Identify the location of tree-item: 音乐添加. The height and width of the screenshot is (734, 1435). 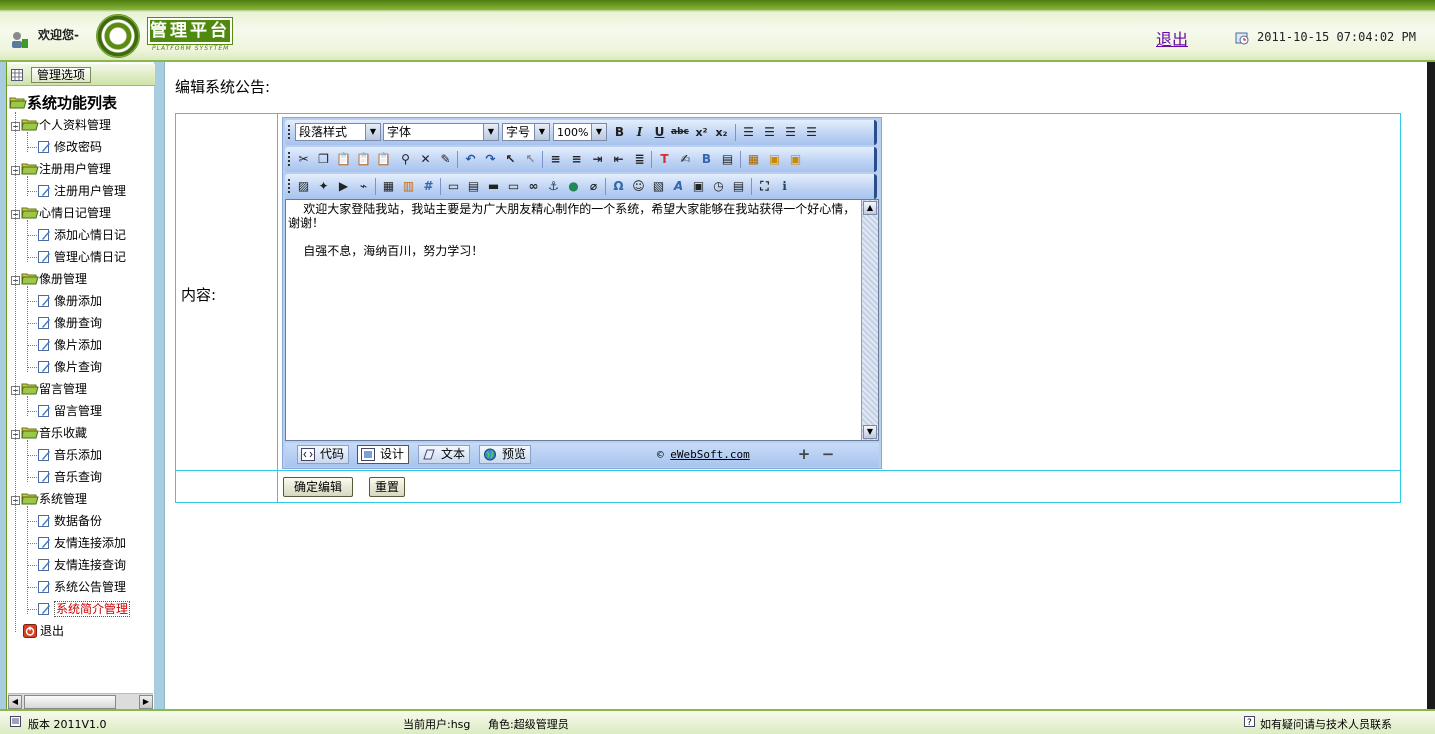
(69, 455).